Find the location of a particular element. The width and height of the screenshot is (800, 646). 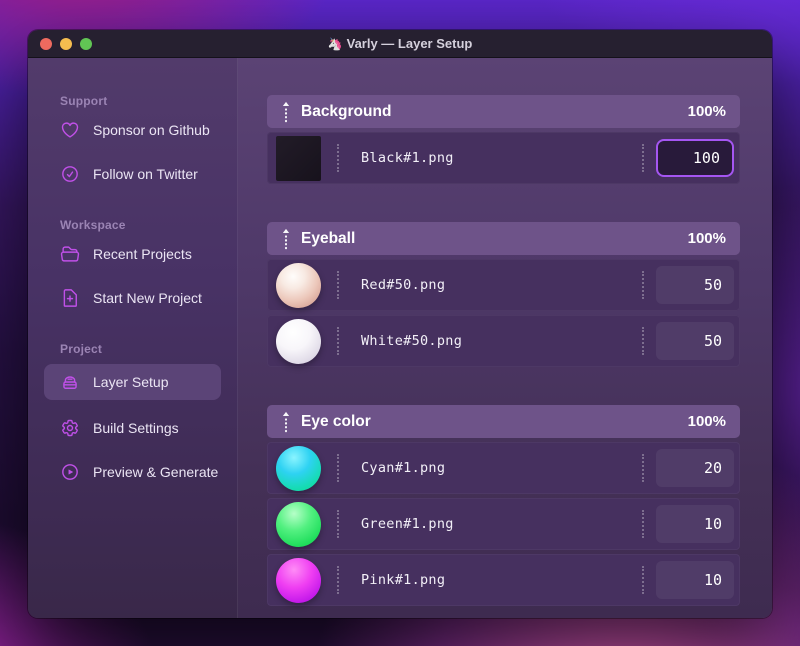

gear-icon is located at coordinates (70, 428).